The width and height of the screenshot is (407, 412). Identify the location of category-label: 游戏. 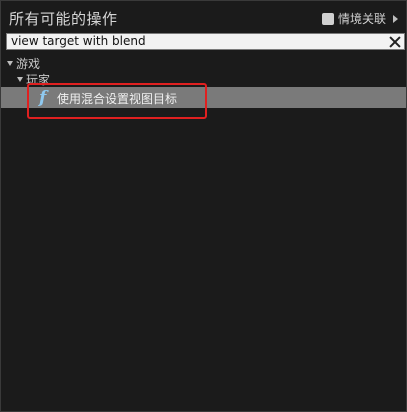
(28, 64).